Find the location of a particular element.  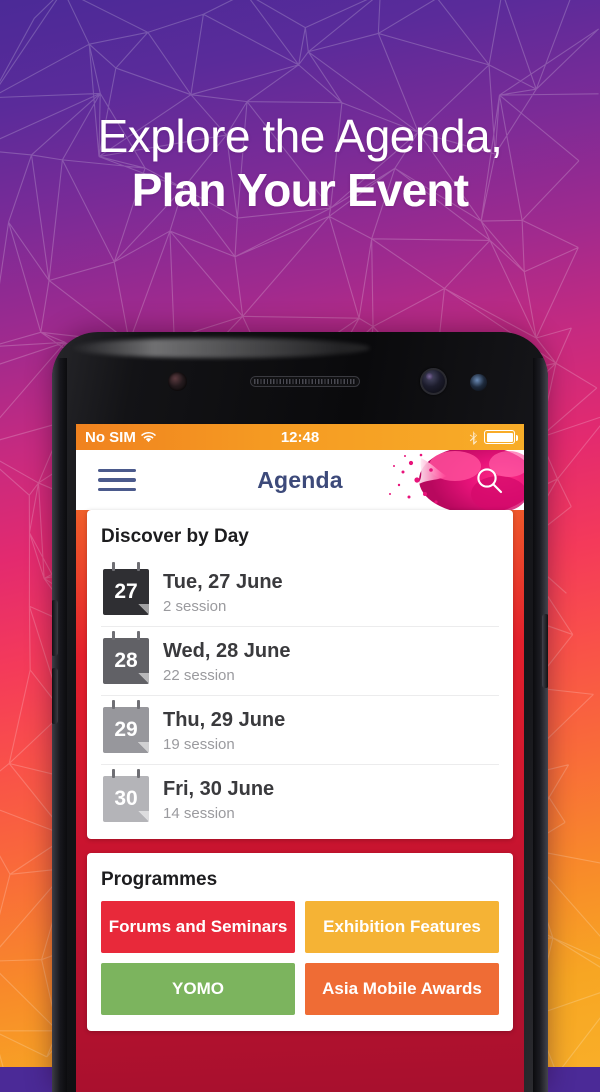

battery-icon is located at coordinates (501, 437).